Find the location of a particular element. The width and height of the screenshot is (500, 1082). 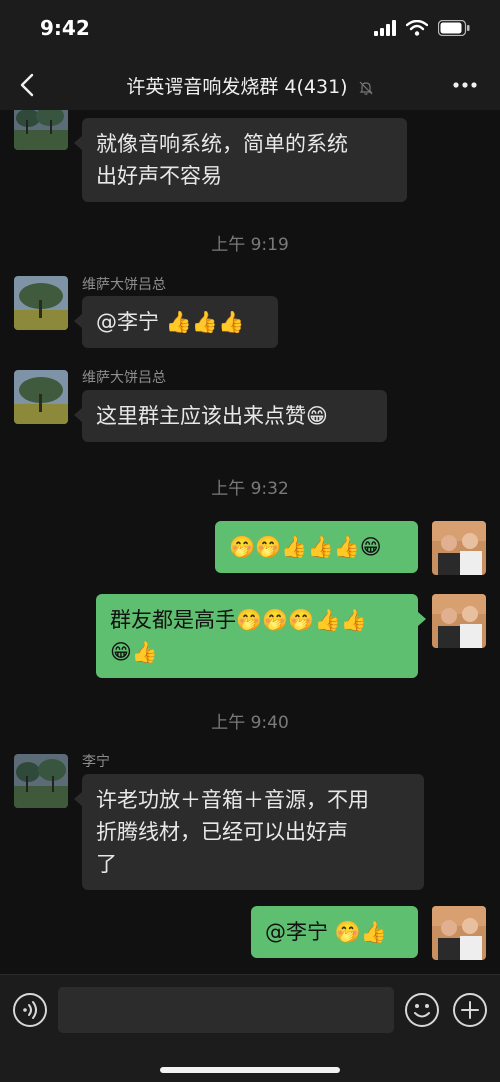

message-bubble: 群友都是高手🤭🤭🤭👍👍 😁👍 is located at coordinates (261, 636).